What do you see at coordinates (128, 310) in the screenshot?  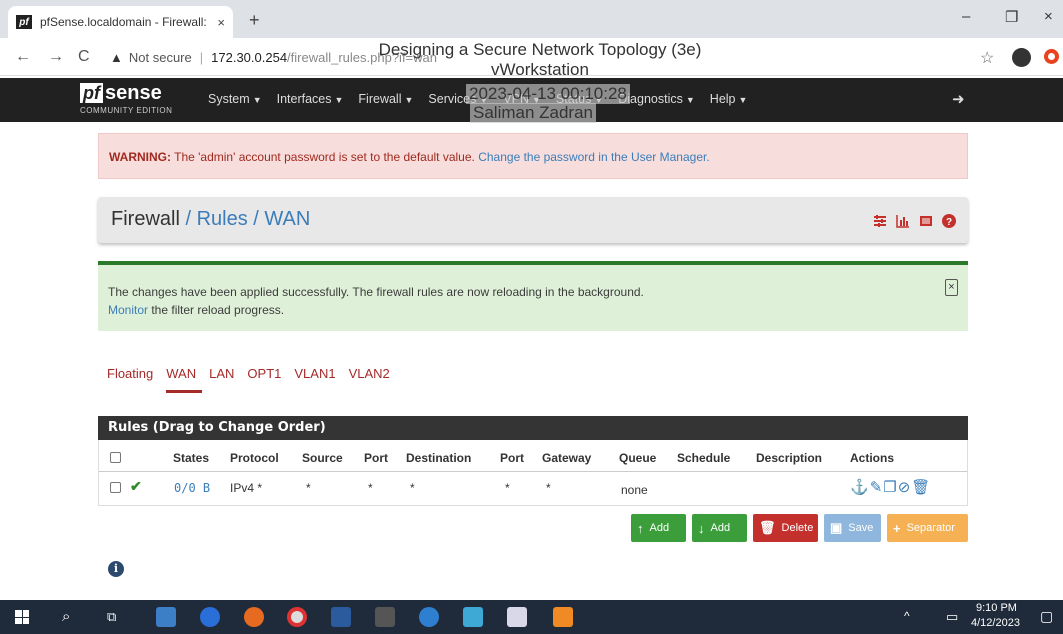 I see `monitor-link: Monitor` at bounding box center [128, 310].